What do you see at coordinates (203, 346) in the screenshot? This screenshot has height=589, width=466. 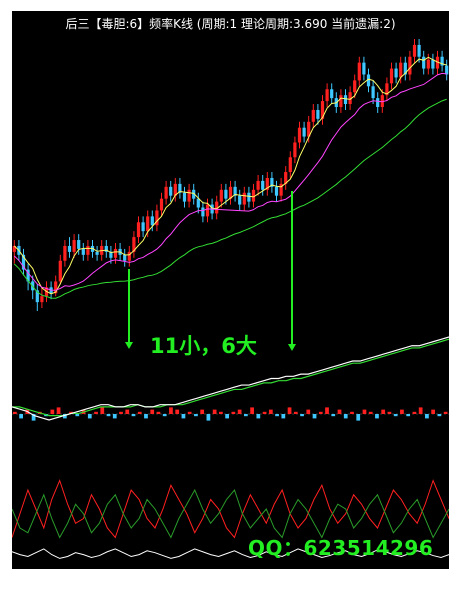 I see `cycle-annotation: 11小，6大` at bounding box center [203, 346].